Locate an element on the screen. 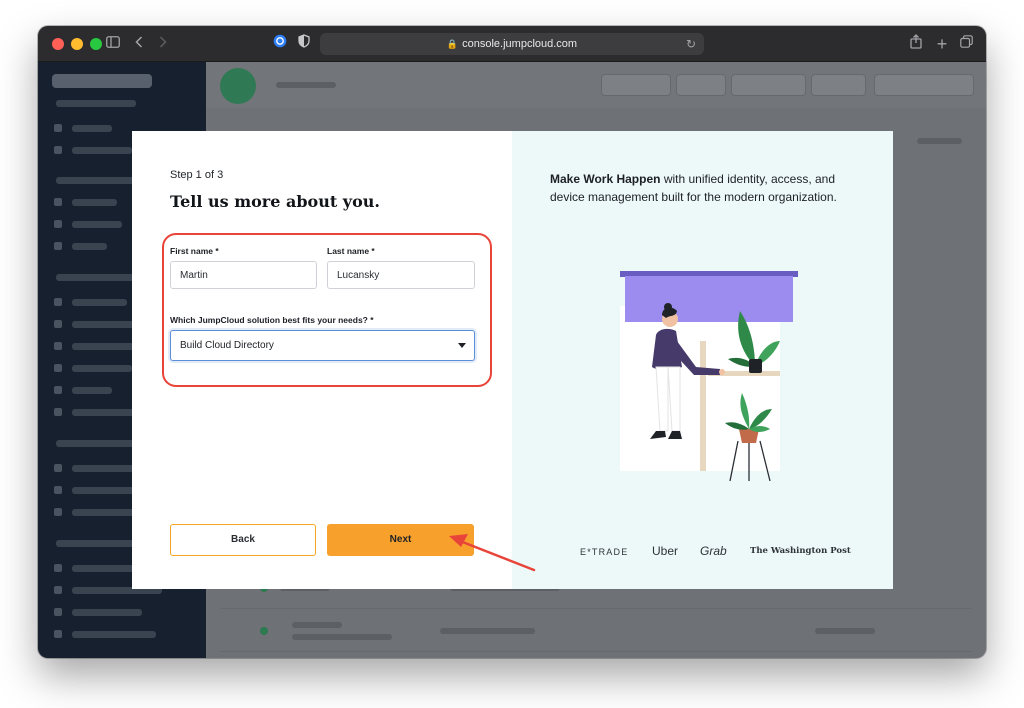 Image resolution: width=1024 pixels, height=708 pixels. close-window-button is located at coordinates (58, 44).